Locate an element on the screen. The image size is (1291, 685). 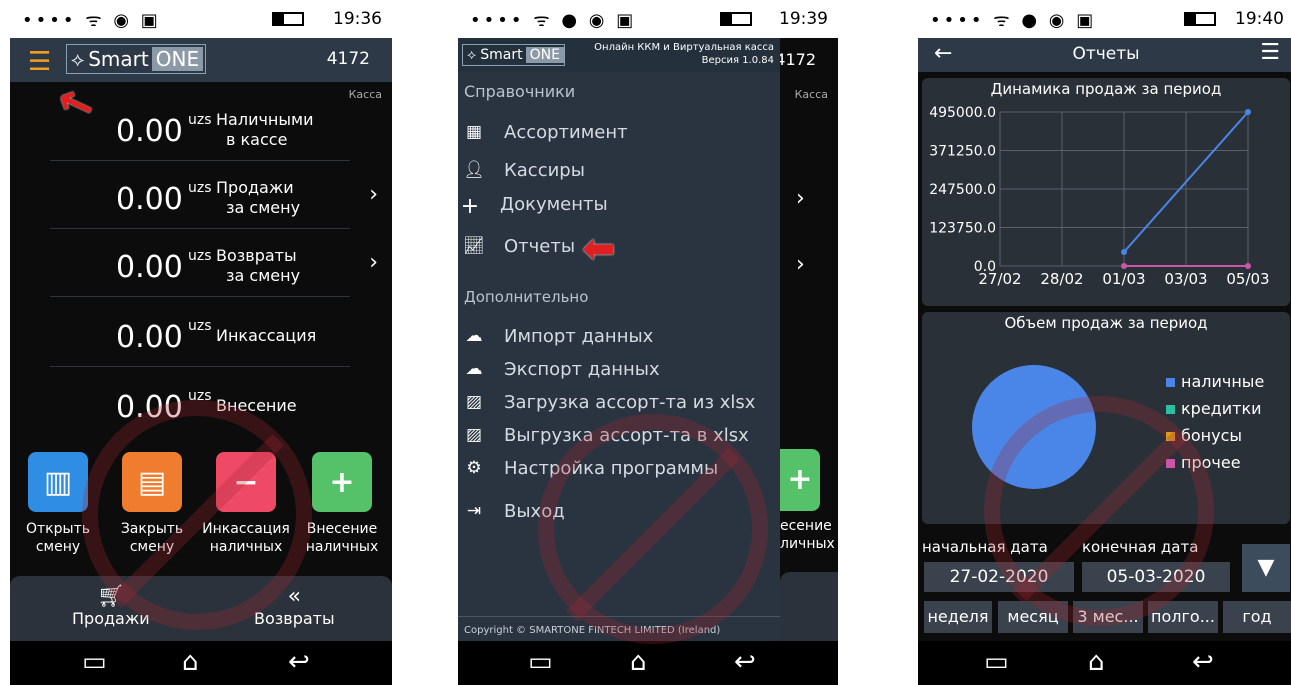
bottom-tab-bar: 🛒︎ Продажи « Возвраты is located at coordinates (201, 608).